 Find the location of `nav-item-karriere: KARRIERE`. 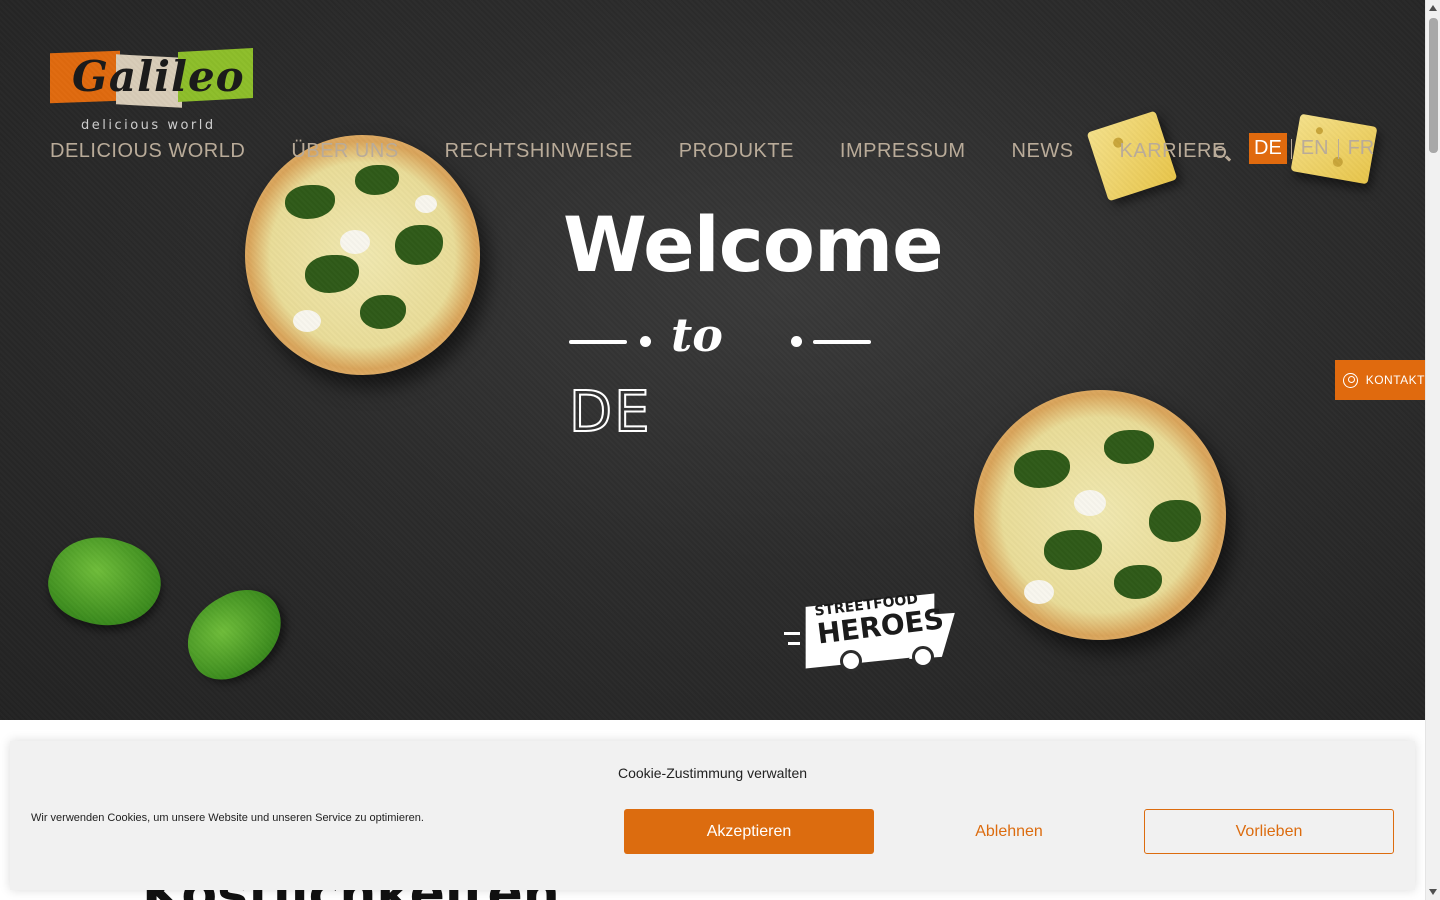

nav-item-karriere: KARRIERE is located at coordinates (1173, 151).